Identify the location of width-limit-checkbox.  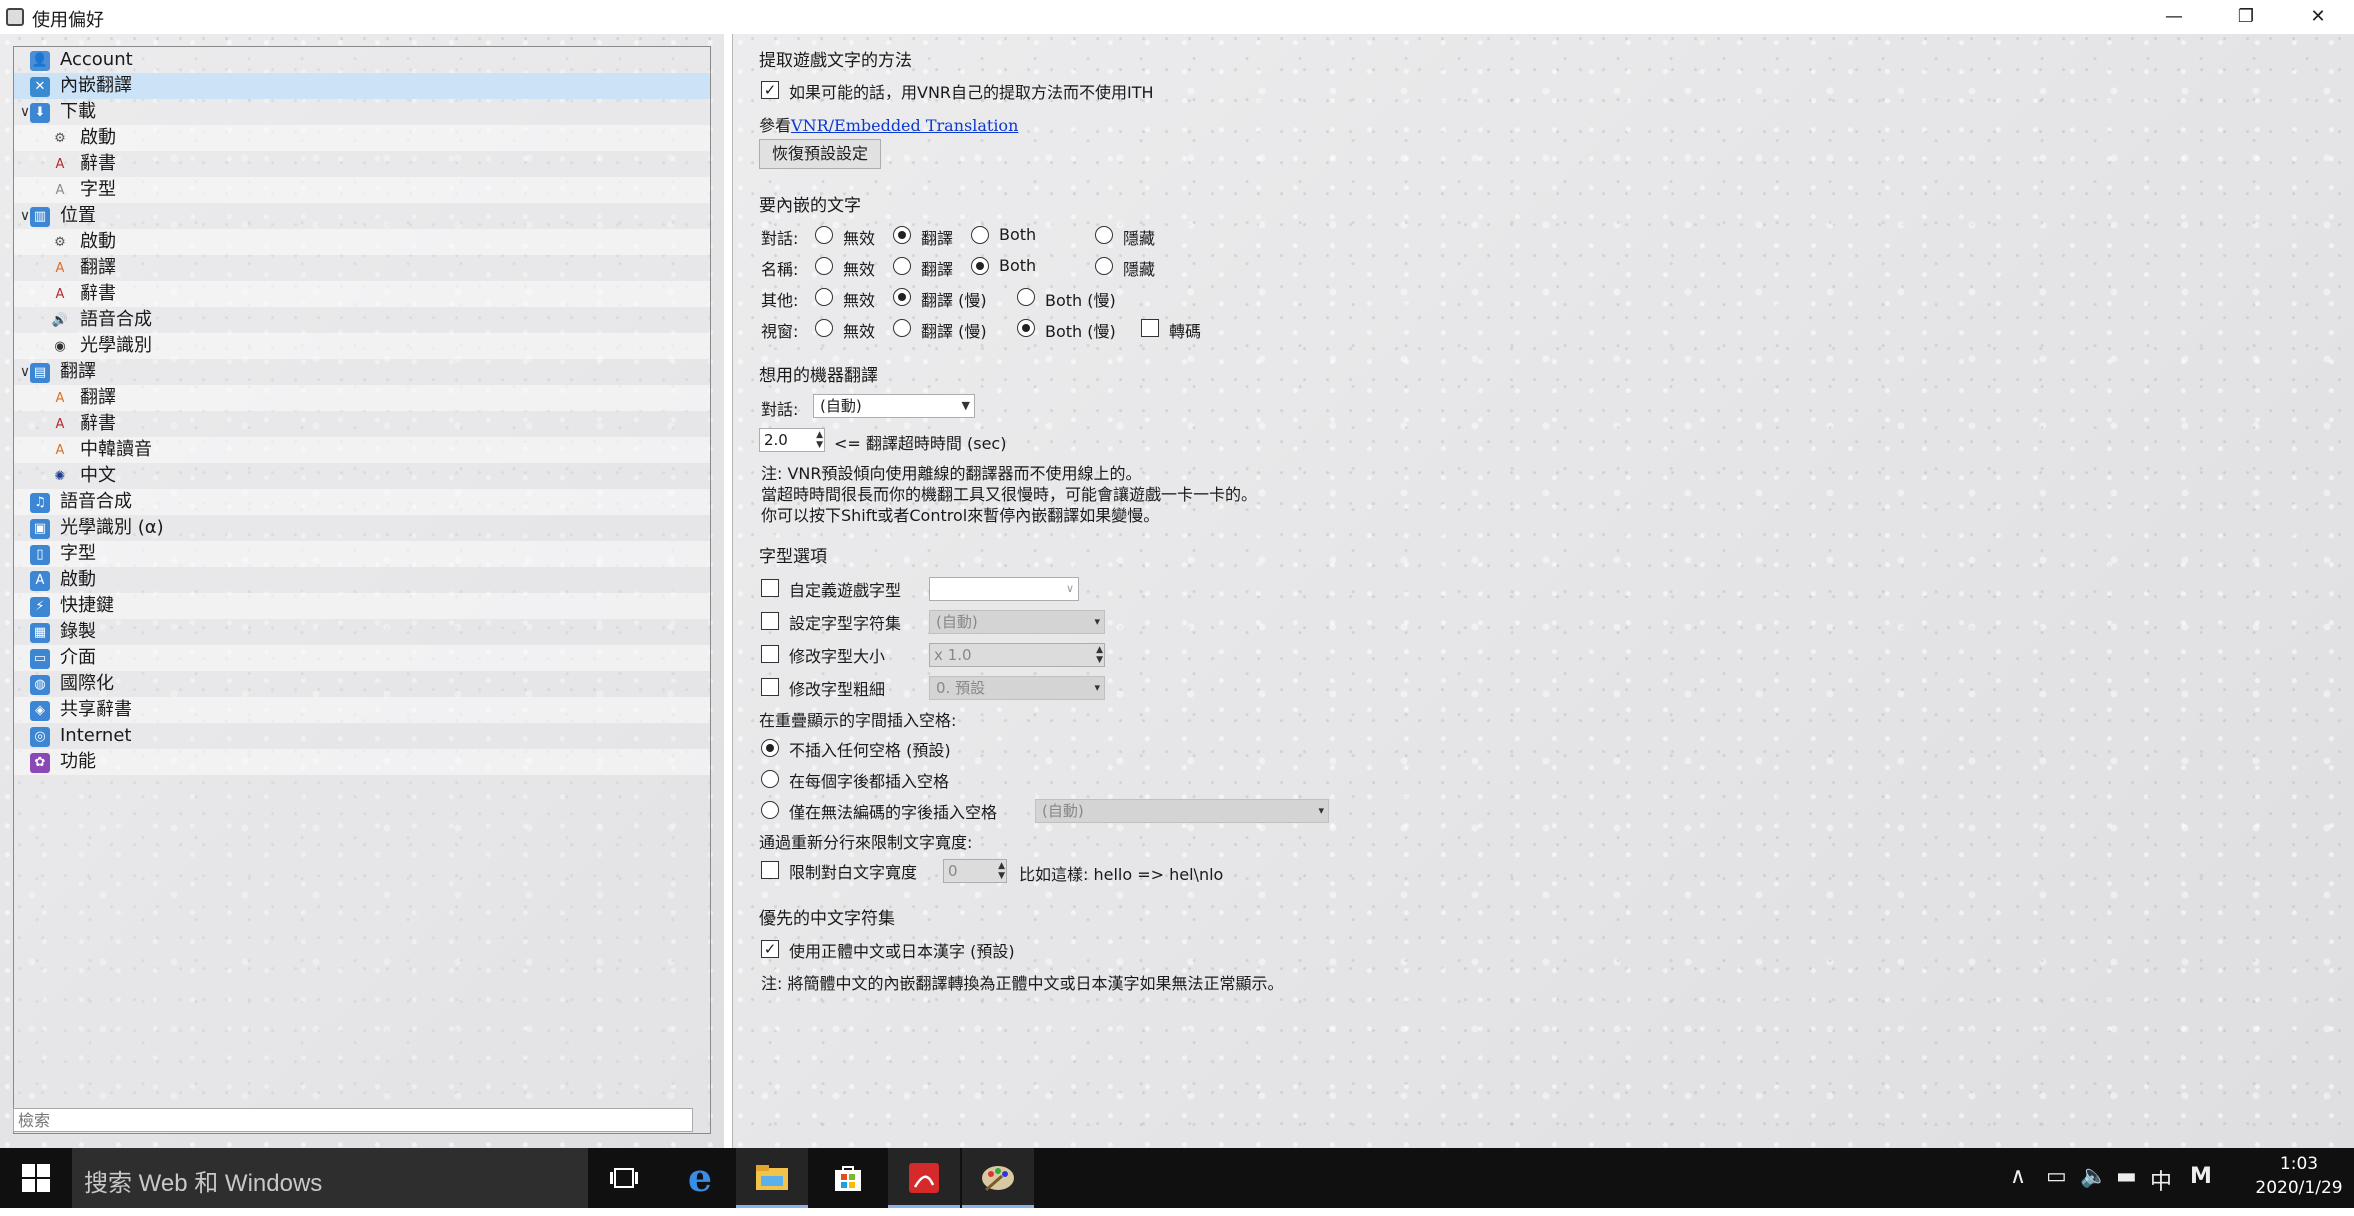
(770, 870).